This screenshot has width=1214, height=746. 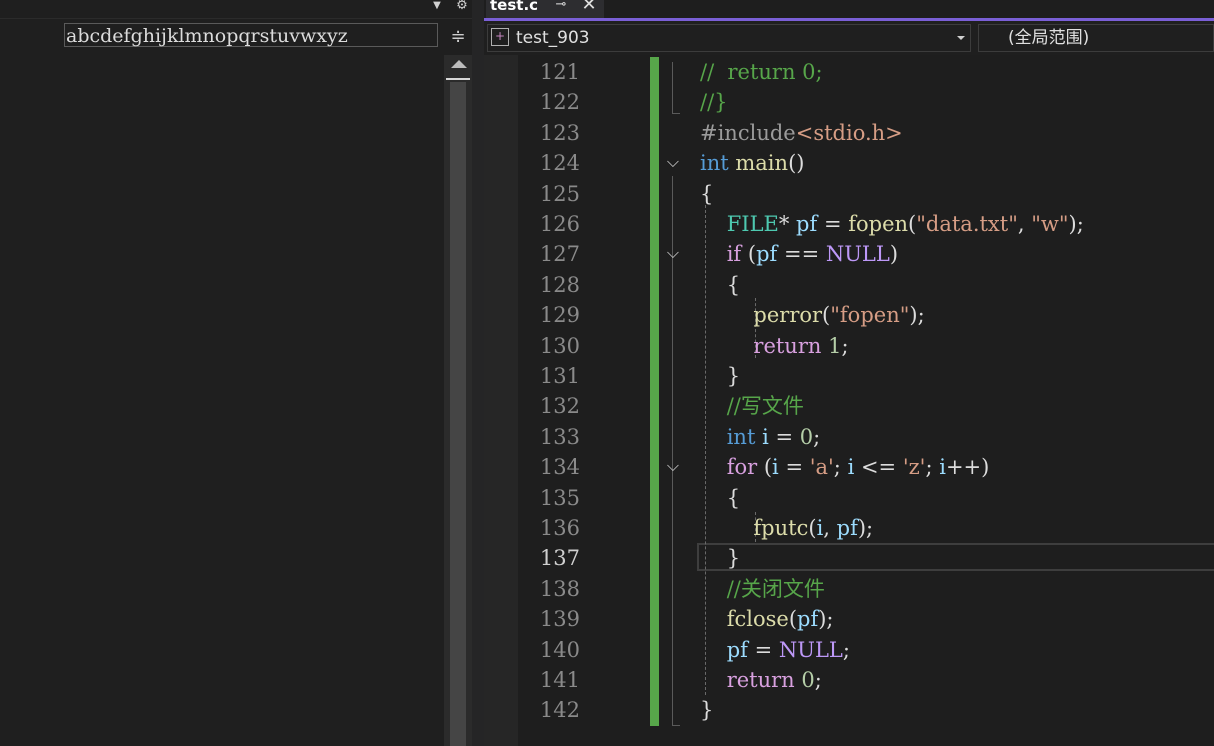 I want to click on editor-glyph-margin, so click(x=501, y=400).